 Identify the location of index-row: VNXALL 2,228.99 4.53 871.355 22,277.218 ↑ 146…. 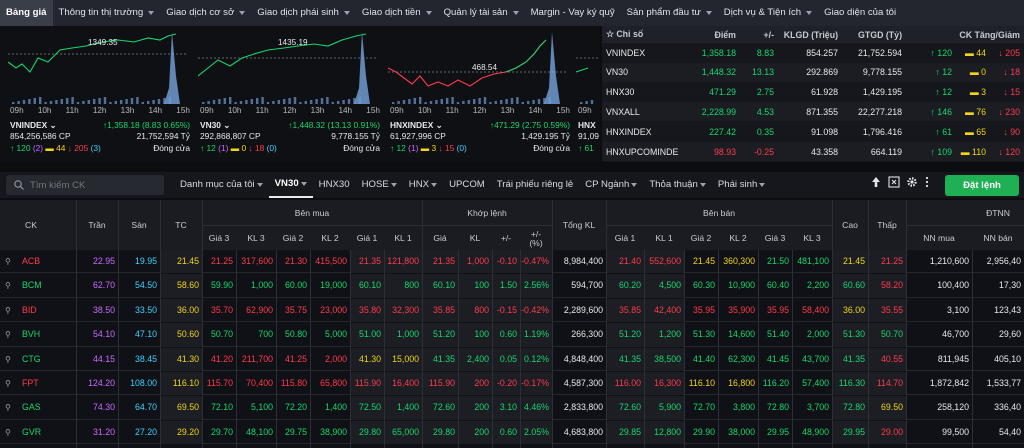
(813, 112).